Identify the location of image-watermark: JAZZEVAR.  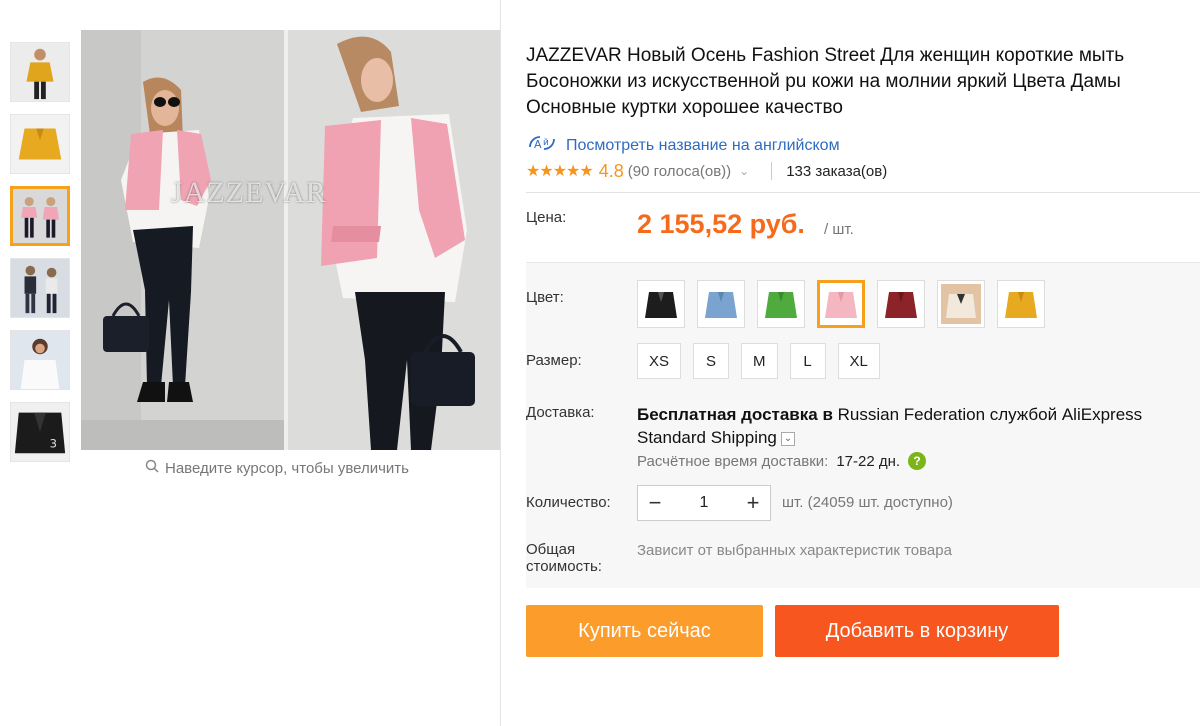
(249, 192).